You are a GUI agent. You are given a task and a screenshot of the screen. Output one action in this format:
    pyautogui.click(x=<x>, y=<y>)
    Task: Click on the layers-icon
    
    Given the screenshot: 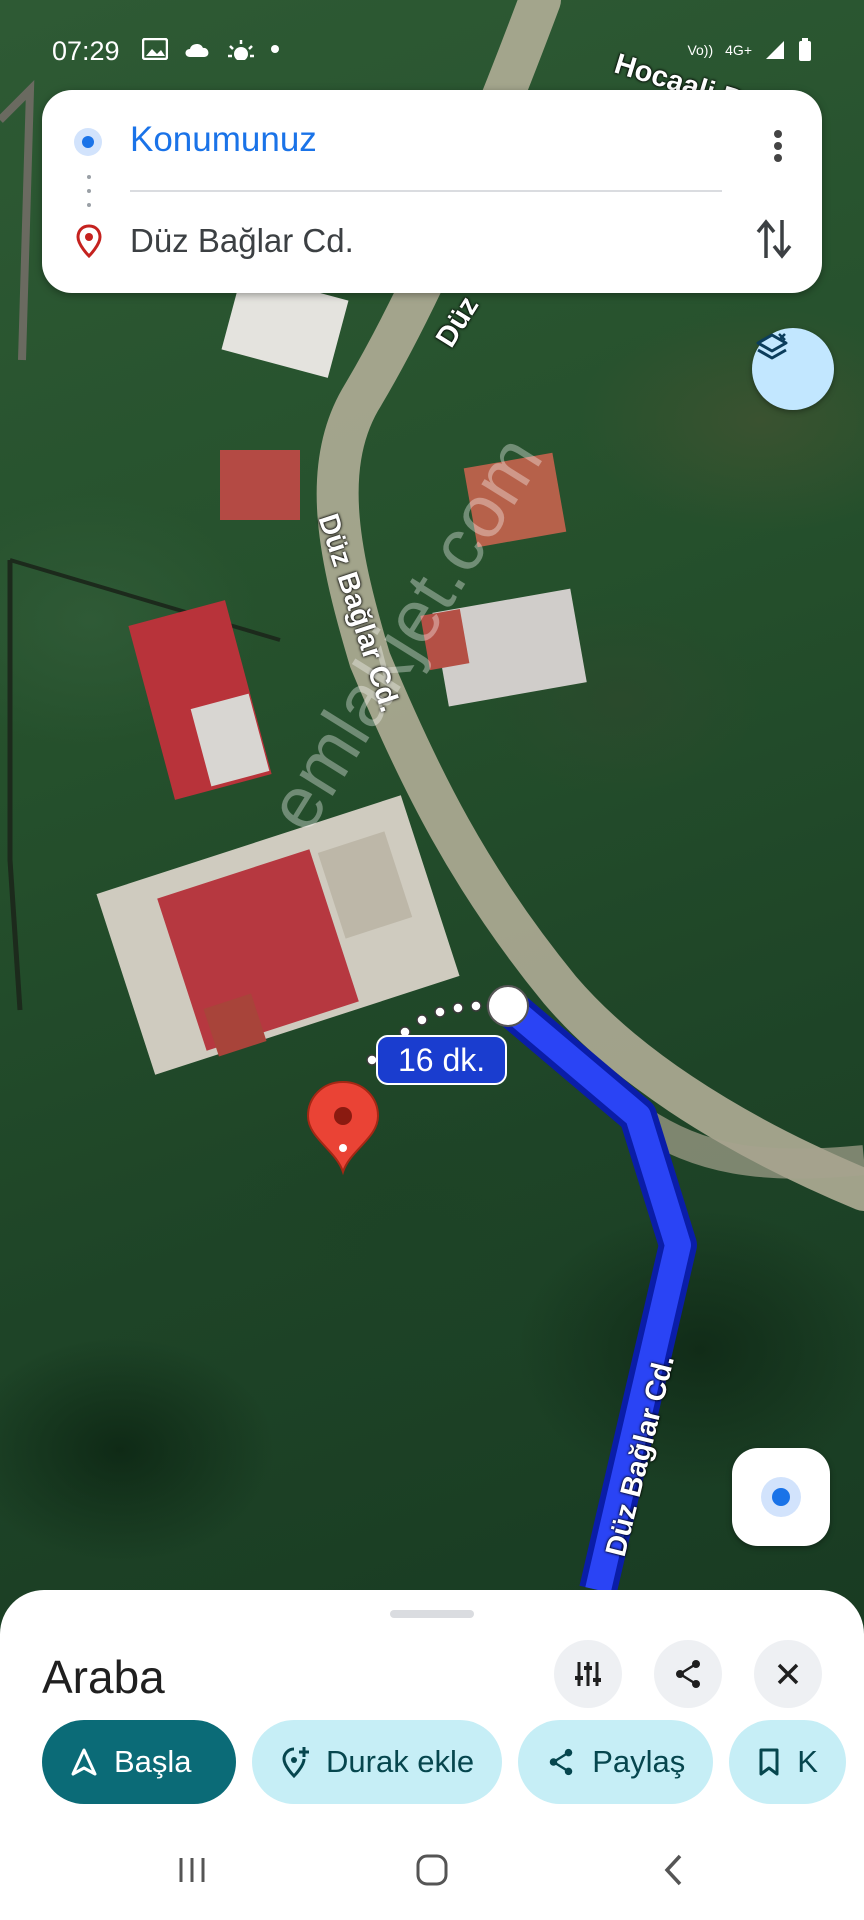 What is the action you would take?
    pyautogui.click(x=772, y=346)
    